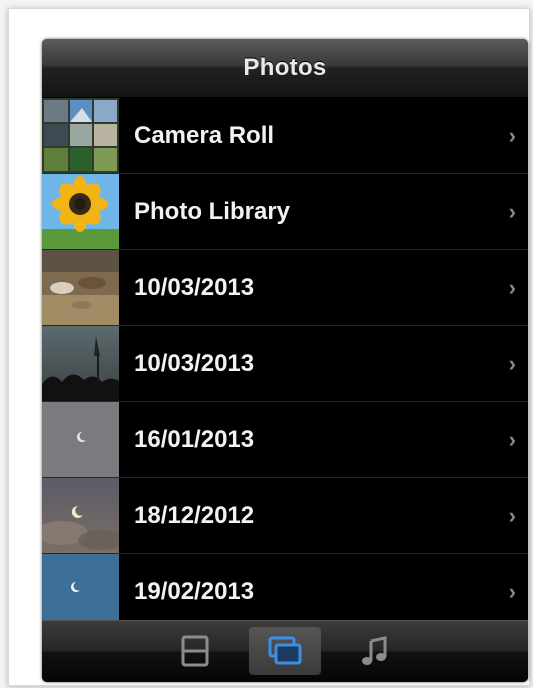 This screenshot has width=533, height=688. I want to click on tab-photos, so click(285, 651).